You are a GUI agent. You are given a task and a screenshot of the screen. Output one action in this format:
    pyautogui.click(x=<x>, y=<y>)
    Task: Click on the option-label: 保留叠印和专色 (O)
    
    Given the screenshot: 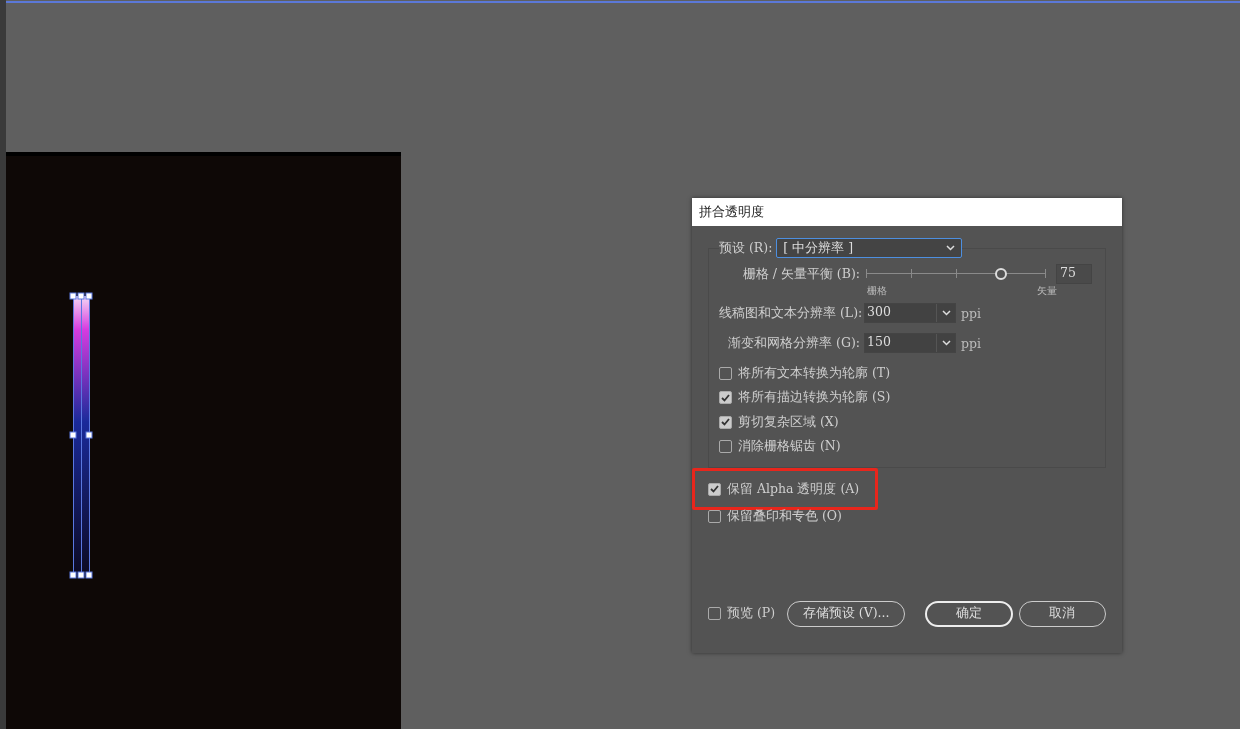 What is the action you would take?
    pyautogui.click(x=784, y=516)
    